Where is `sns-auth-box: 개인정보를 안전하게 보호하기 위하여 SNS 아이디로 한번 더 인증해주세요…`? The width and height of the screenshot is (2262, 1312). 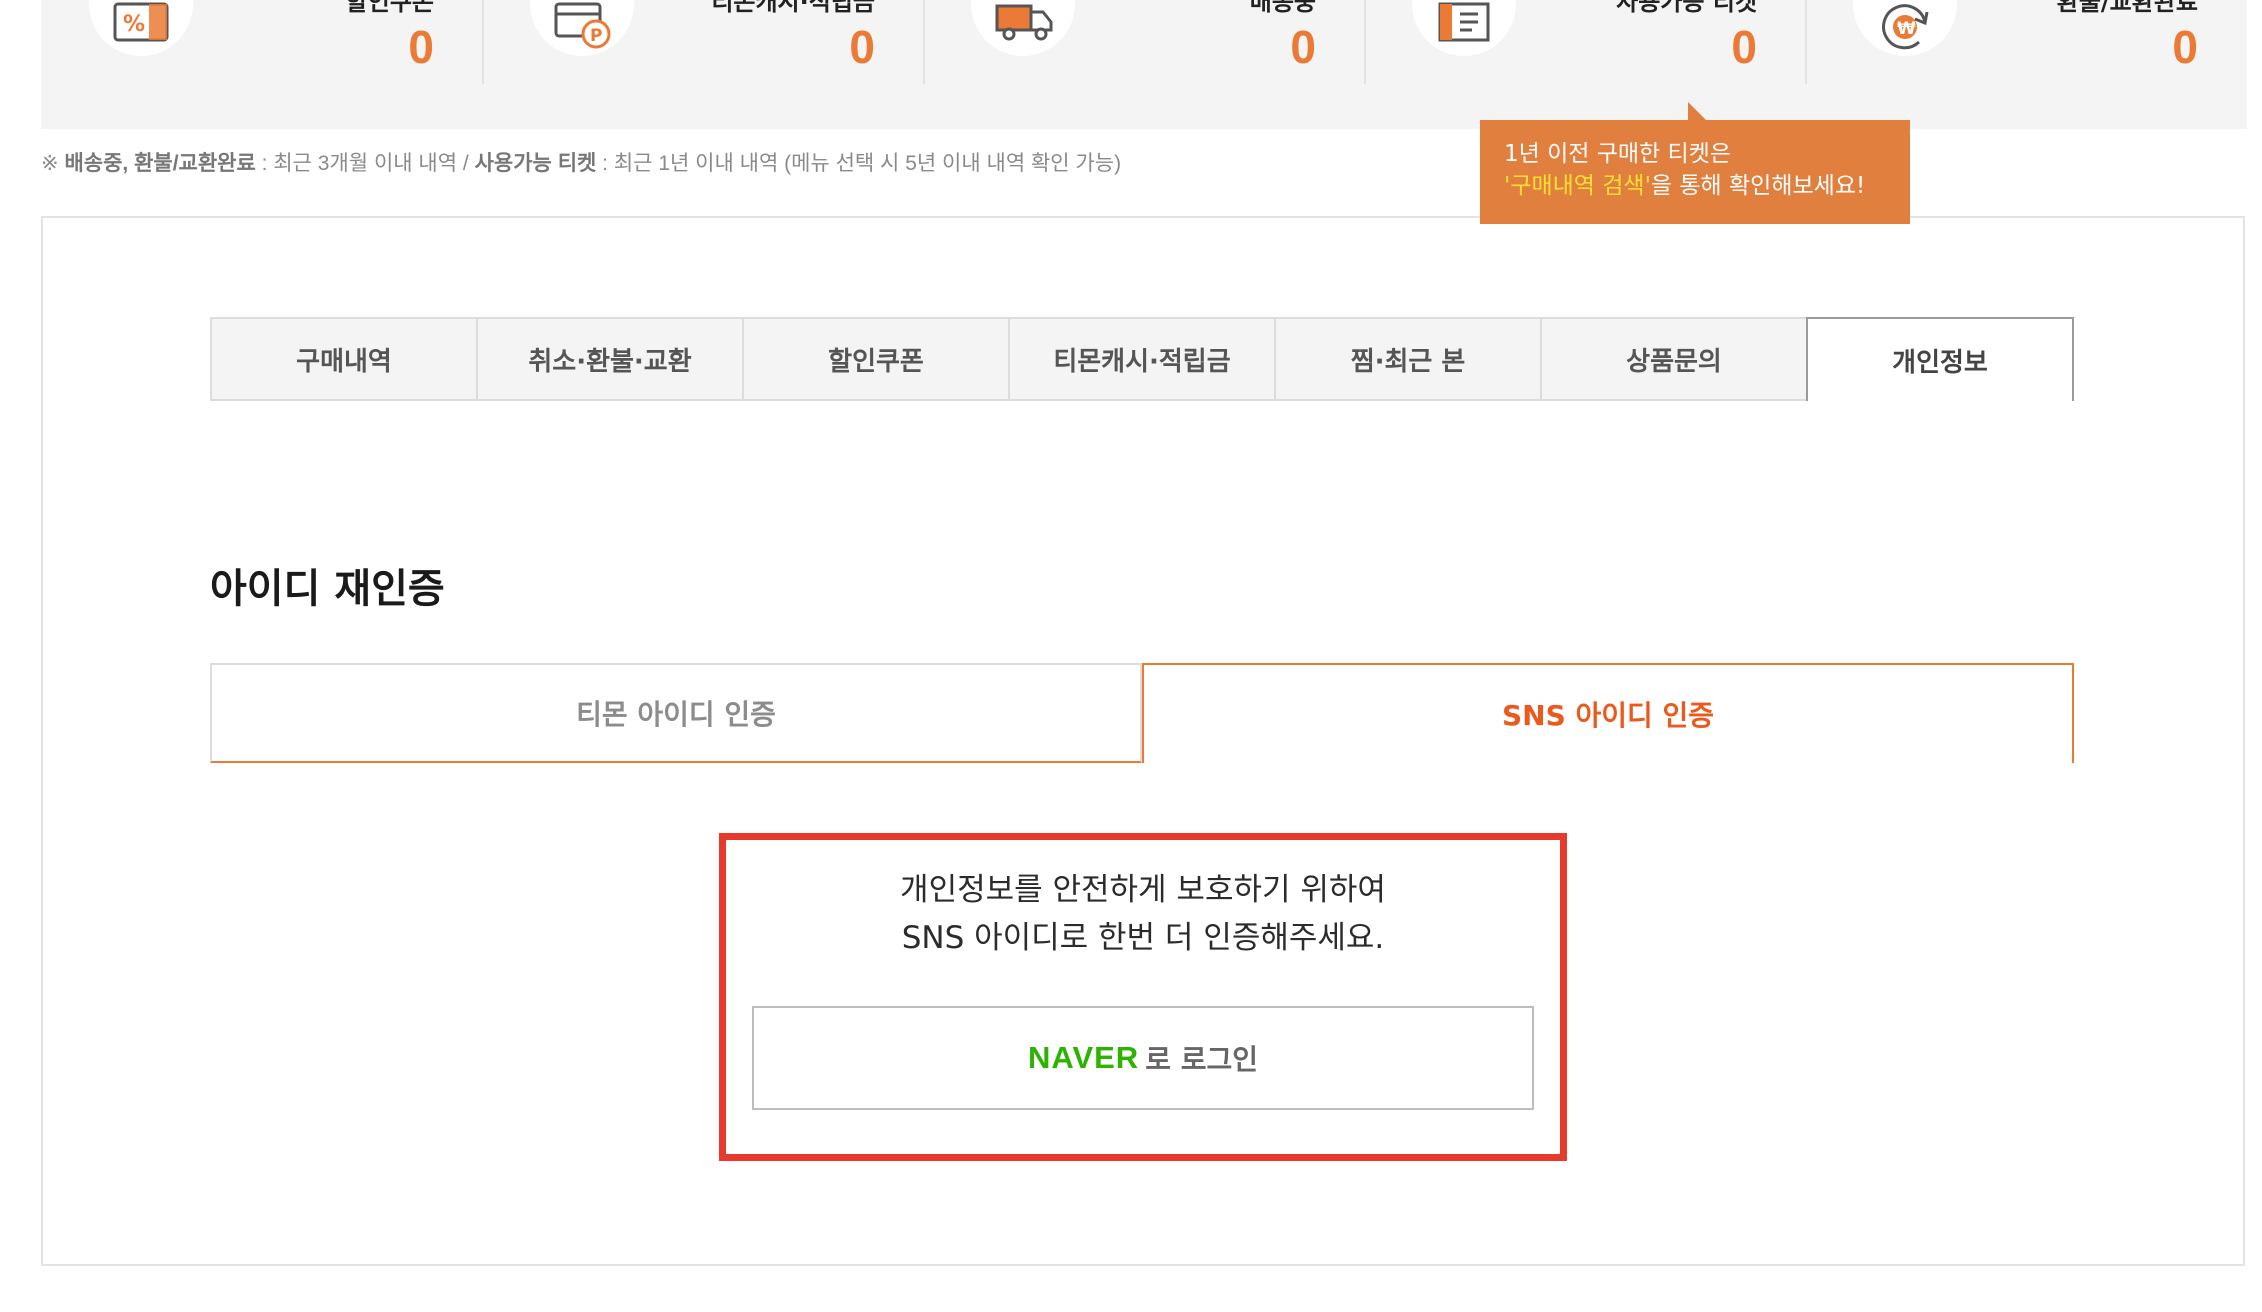
sns-auth-box: 개인정보를 안전하게 보호하기 위하여 SNS 아이디로 한번 더 인증해주세요… is located at coordinates (1143, 997).